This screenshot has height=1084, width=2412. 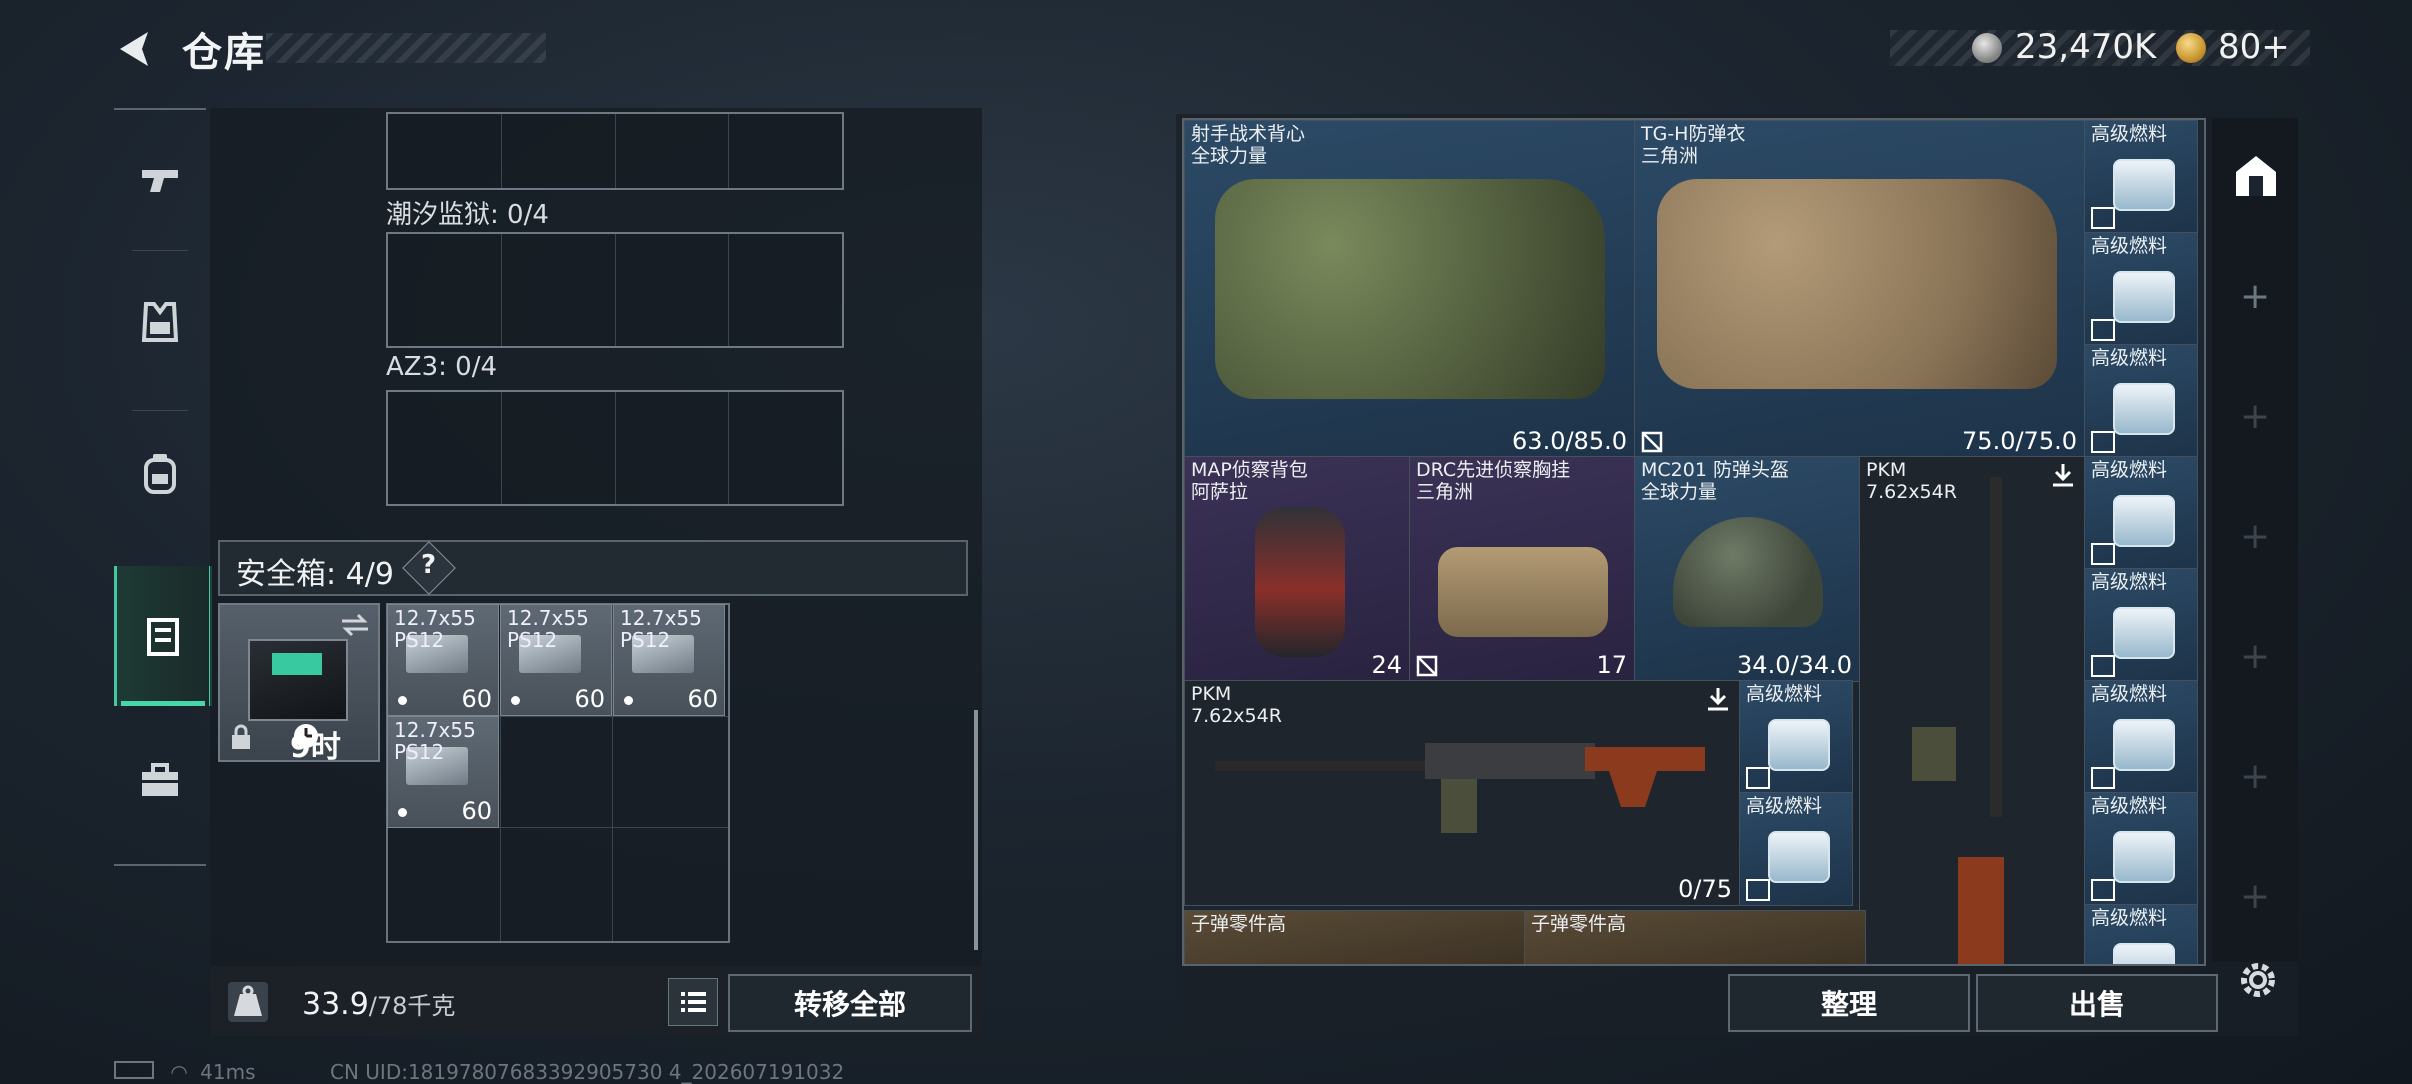 I want to click on item-ammo: 0/75, so click(x=1705, y=889).